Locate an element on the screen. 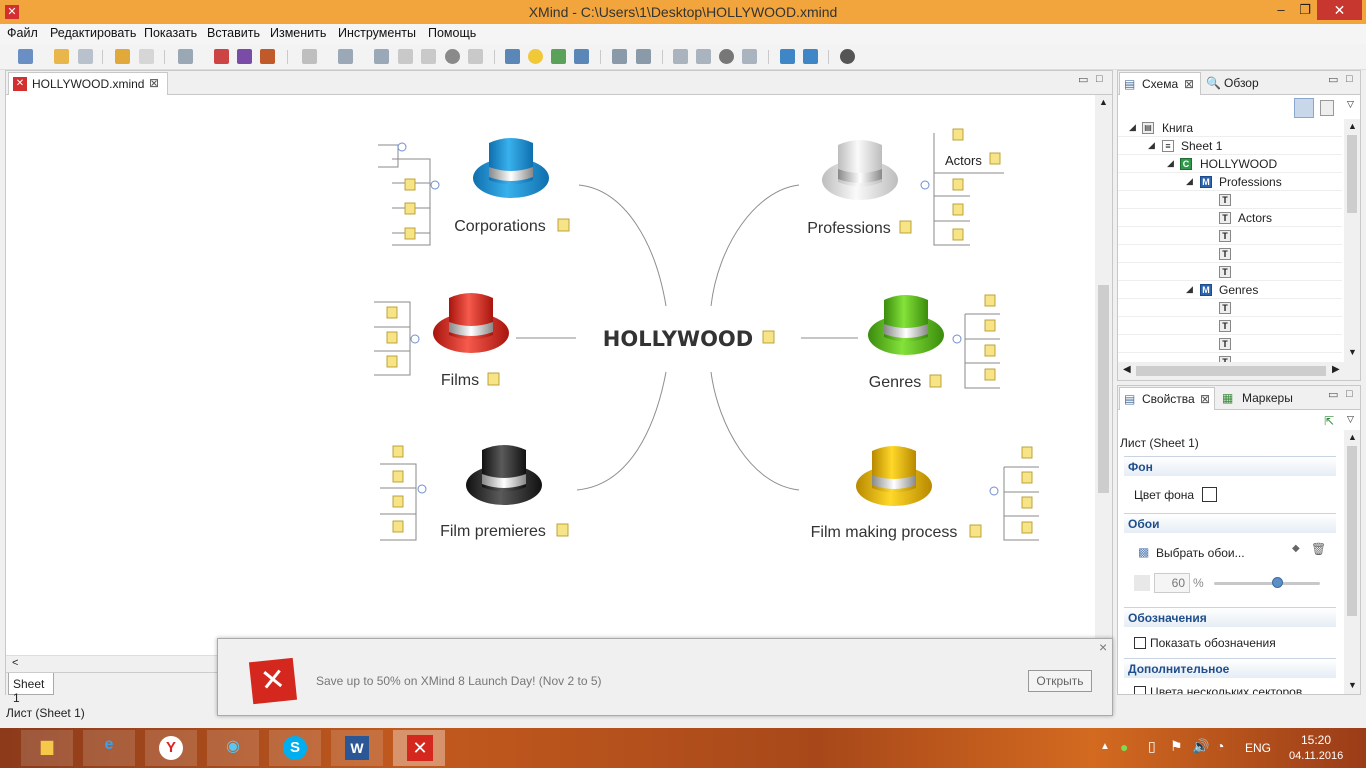 Image resolution: width=1366 pixels, height=768 pixels. taskbar-explorer: ▆ is located at coordinates (47, 748).